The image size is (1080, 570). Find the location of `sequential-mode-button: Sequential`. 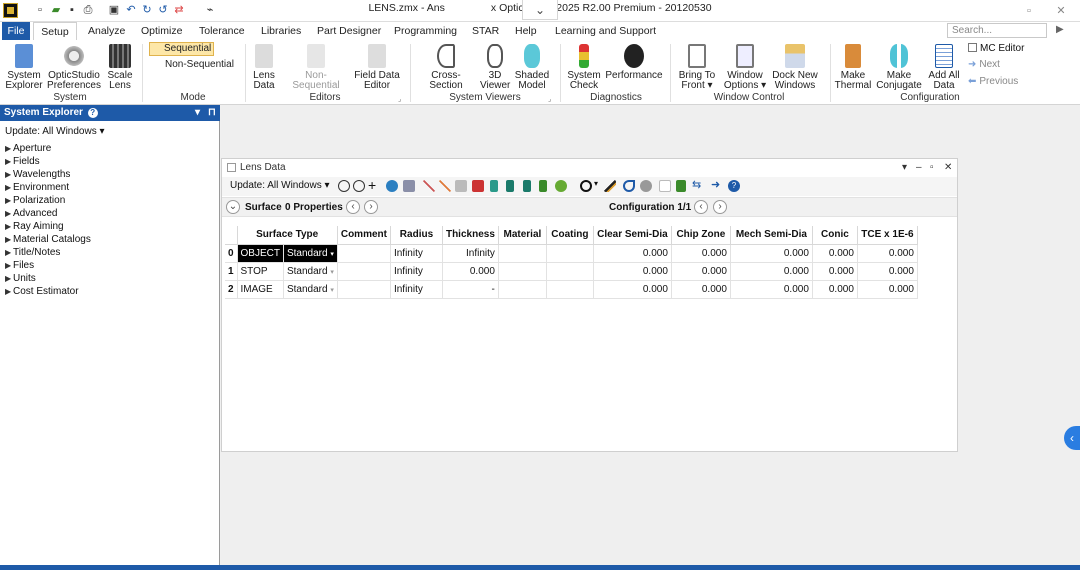

sequential-mode-button: Sequential is located at coordinates (181, 49).